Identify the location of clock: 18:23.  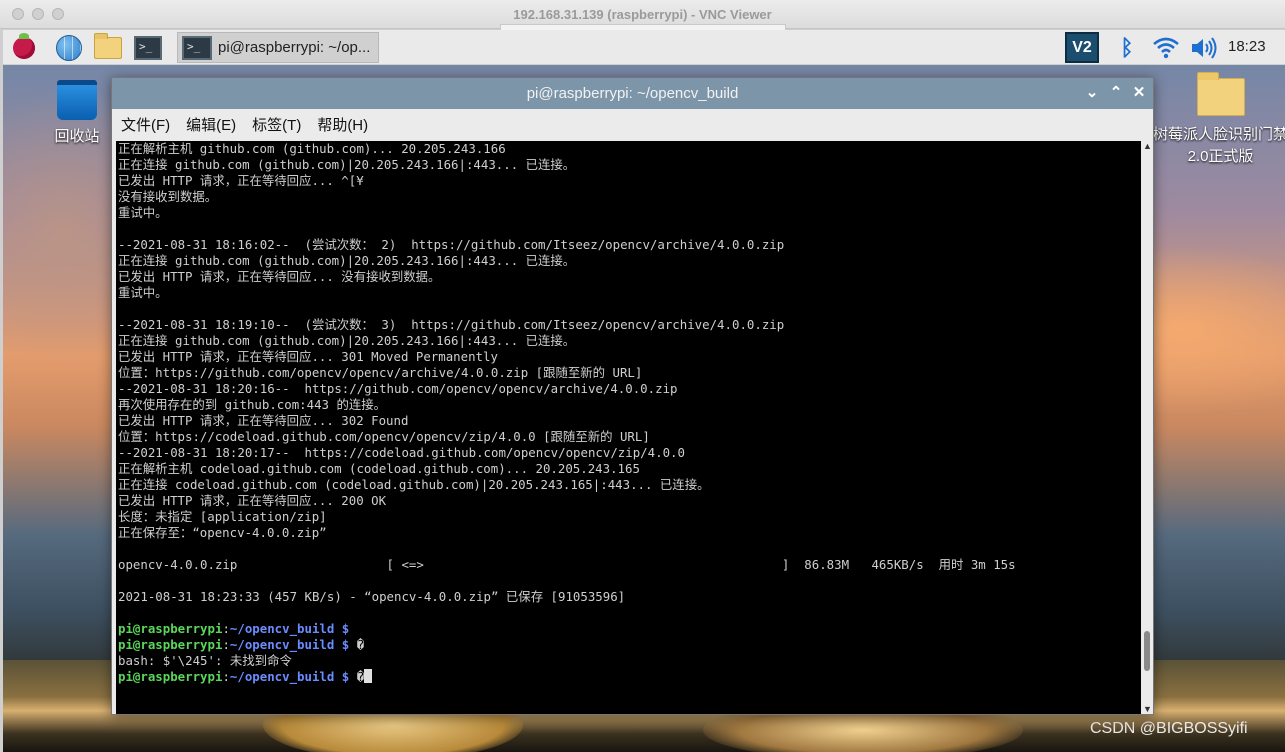
(1247, 46).